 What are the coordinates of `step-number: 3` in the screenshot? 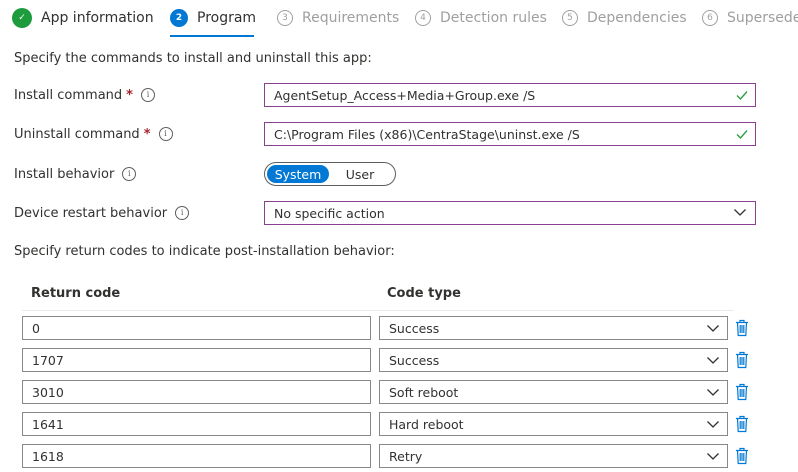 It's located at (285, 18).